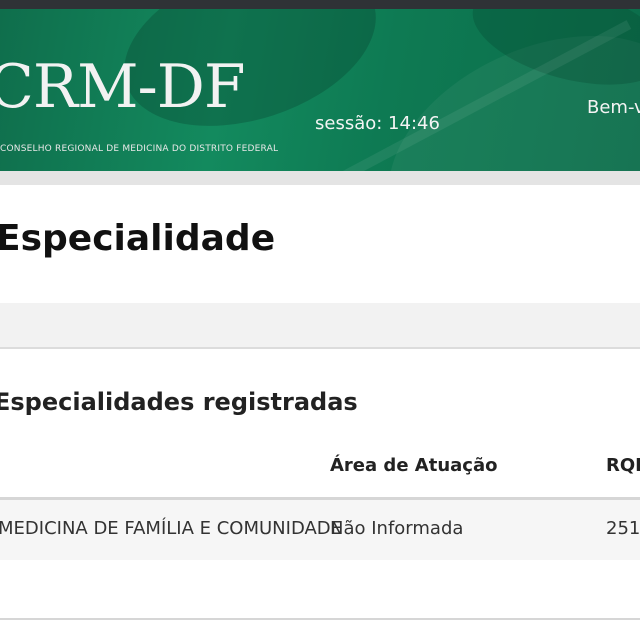  What do you see at coordinates (623, 465) in the screenshot?
I see `column-header-rqe: RQE` at bounding box center [623, 465].